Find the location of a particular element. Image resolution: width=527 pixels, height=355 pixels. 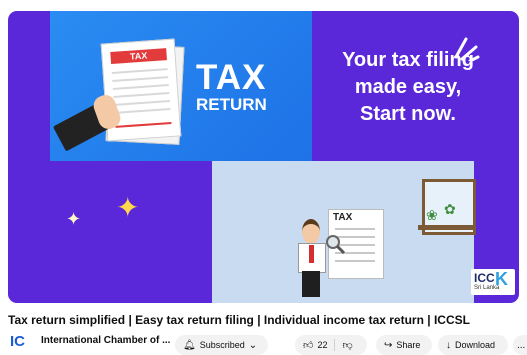

channel-avatar: IC is located at coordinates (23, 342).